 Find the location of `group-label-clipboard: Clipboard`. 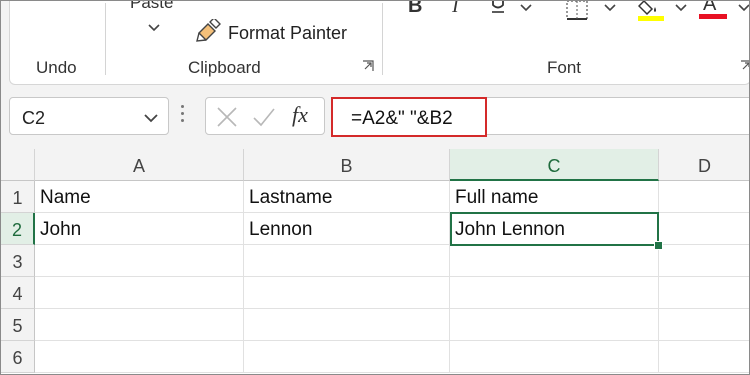

group-label-clipboard: Clipboard is located at coordinates (224, 67).